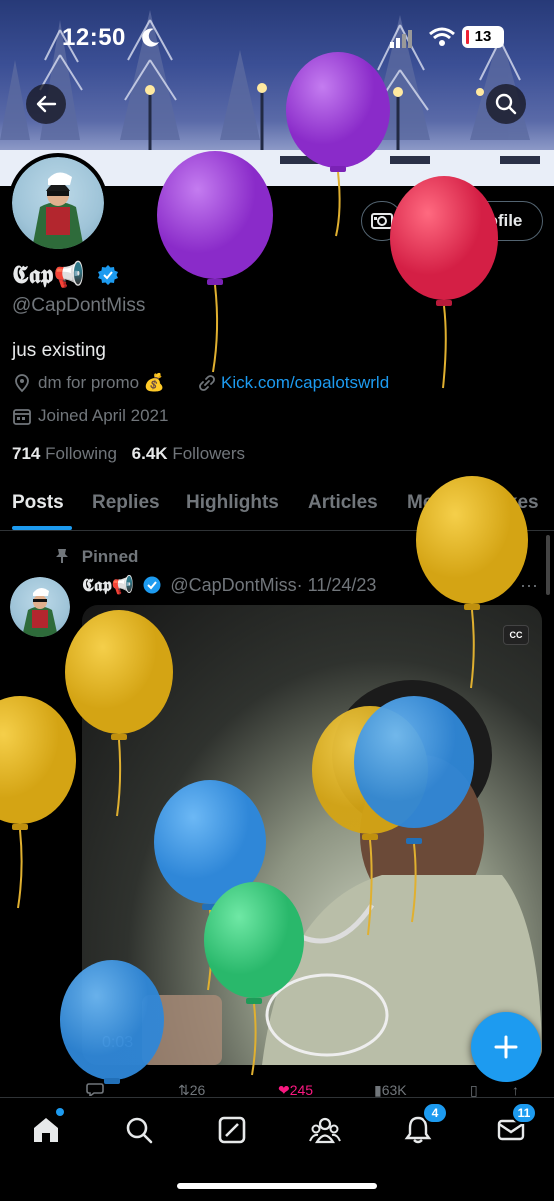 This screenshot has height=1201, width=554. I want to click on reply-icon, so click(95, 1090).